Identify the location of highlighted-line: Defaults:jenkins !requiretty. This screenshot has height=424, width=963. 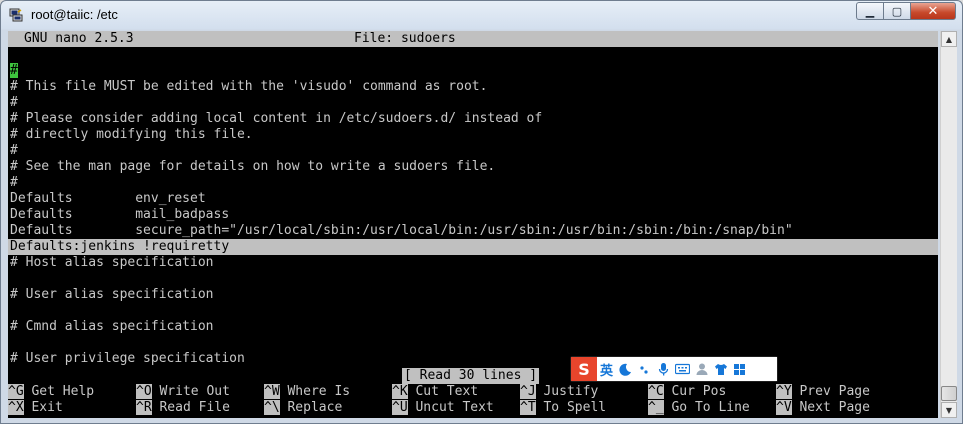
(473, 247).